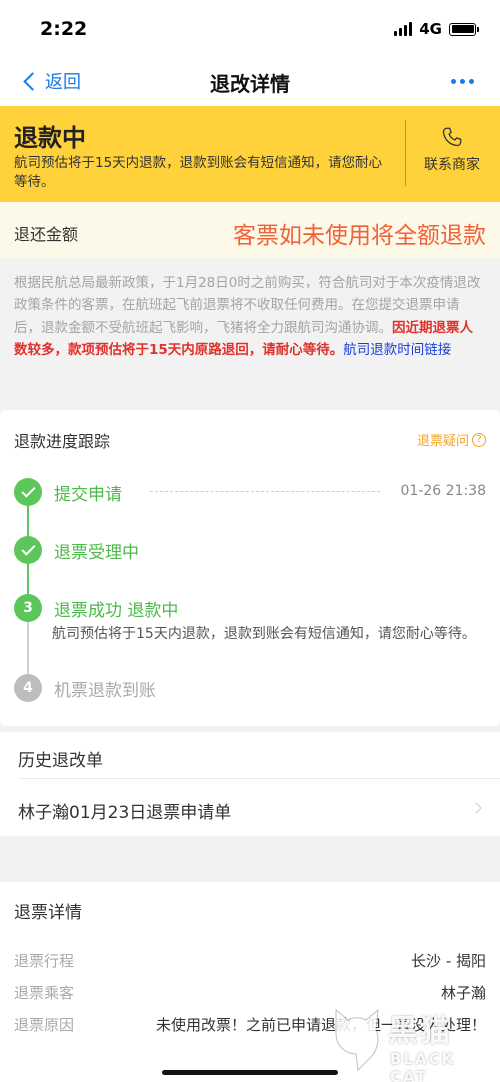 This screenshot has width=500, height=1082. Describe the element at coordinates (44, 993) in the screenshot. I see `detail-label: 退票乘客` at that location.